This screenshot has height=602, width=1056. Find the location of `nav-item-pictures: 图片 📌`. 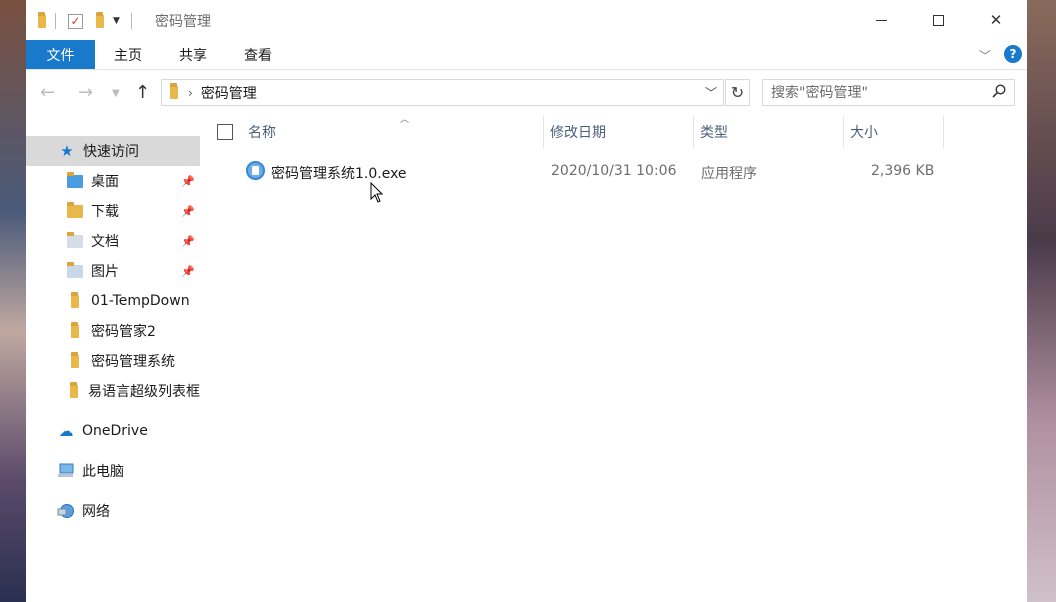

nav-item-pictures: 图片 📌 is located at coordinates (113, 271).